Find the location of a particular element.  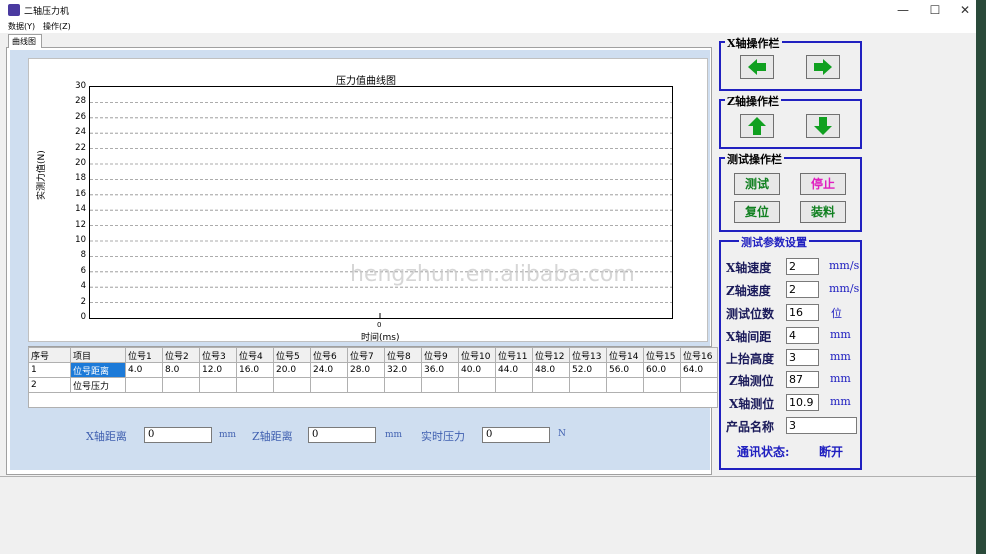

table-cell: 28.0 is located at coordinates (366, 370).